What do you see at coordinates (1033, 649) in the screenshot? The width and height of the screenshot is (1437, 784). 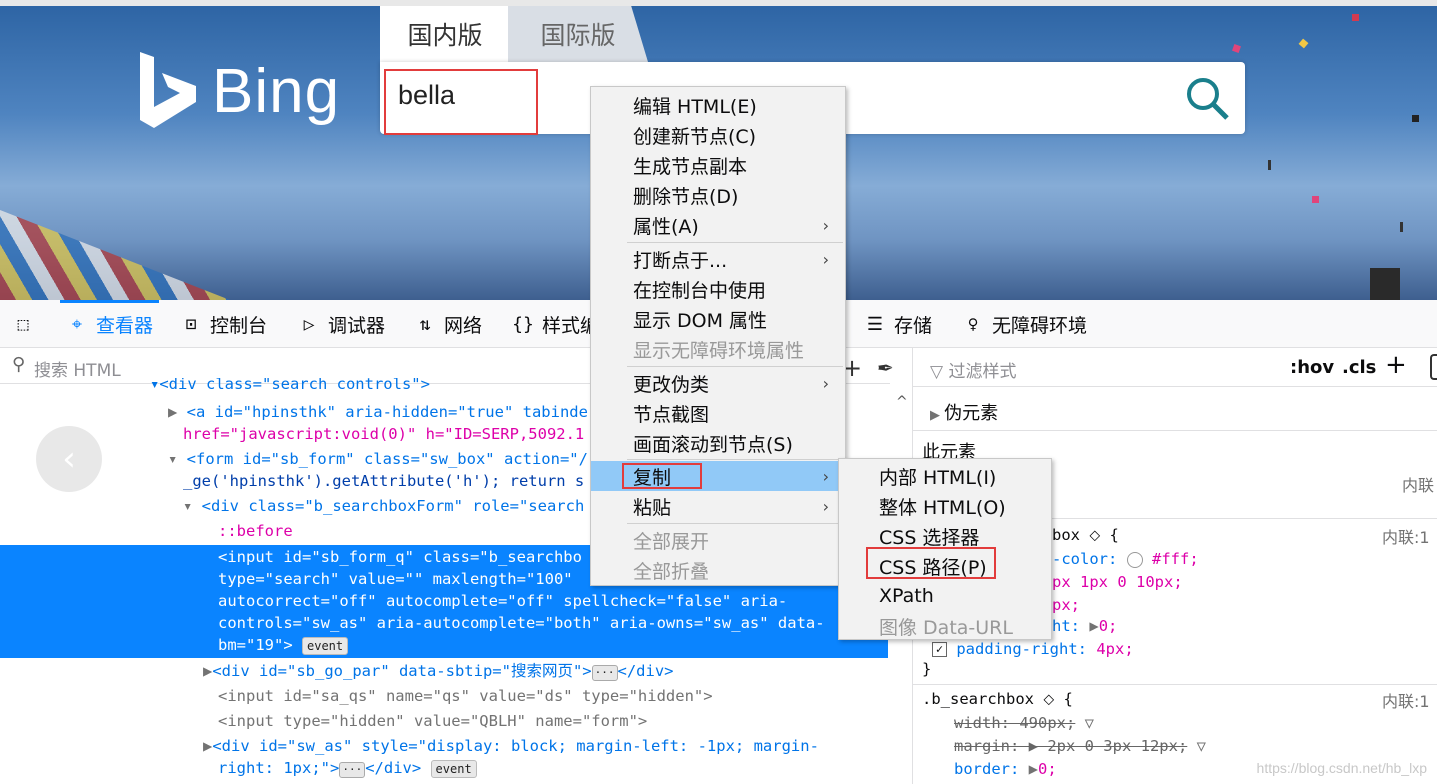 I see `rule-declaration: ✓ padding-right: 4px;` at bounding box center [1033, 649].